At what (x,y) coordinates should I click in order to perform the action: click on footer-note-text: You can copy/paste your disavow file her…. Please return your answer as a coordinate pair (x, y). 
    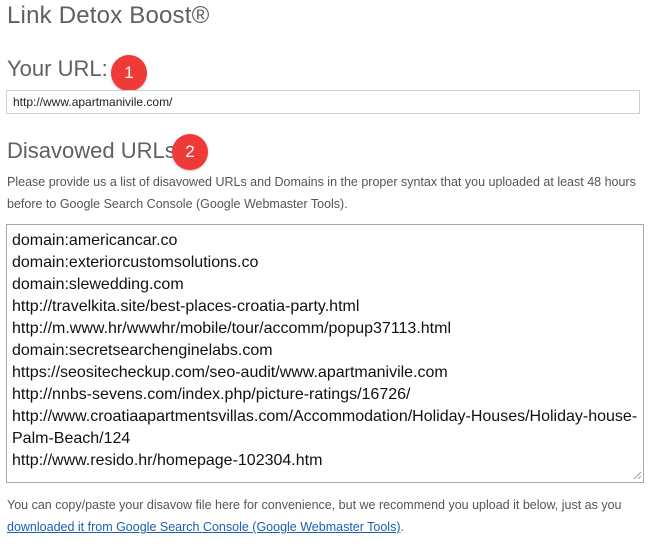
    Looking at the image, I should click on (314, 505).